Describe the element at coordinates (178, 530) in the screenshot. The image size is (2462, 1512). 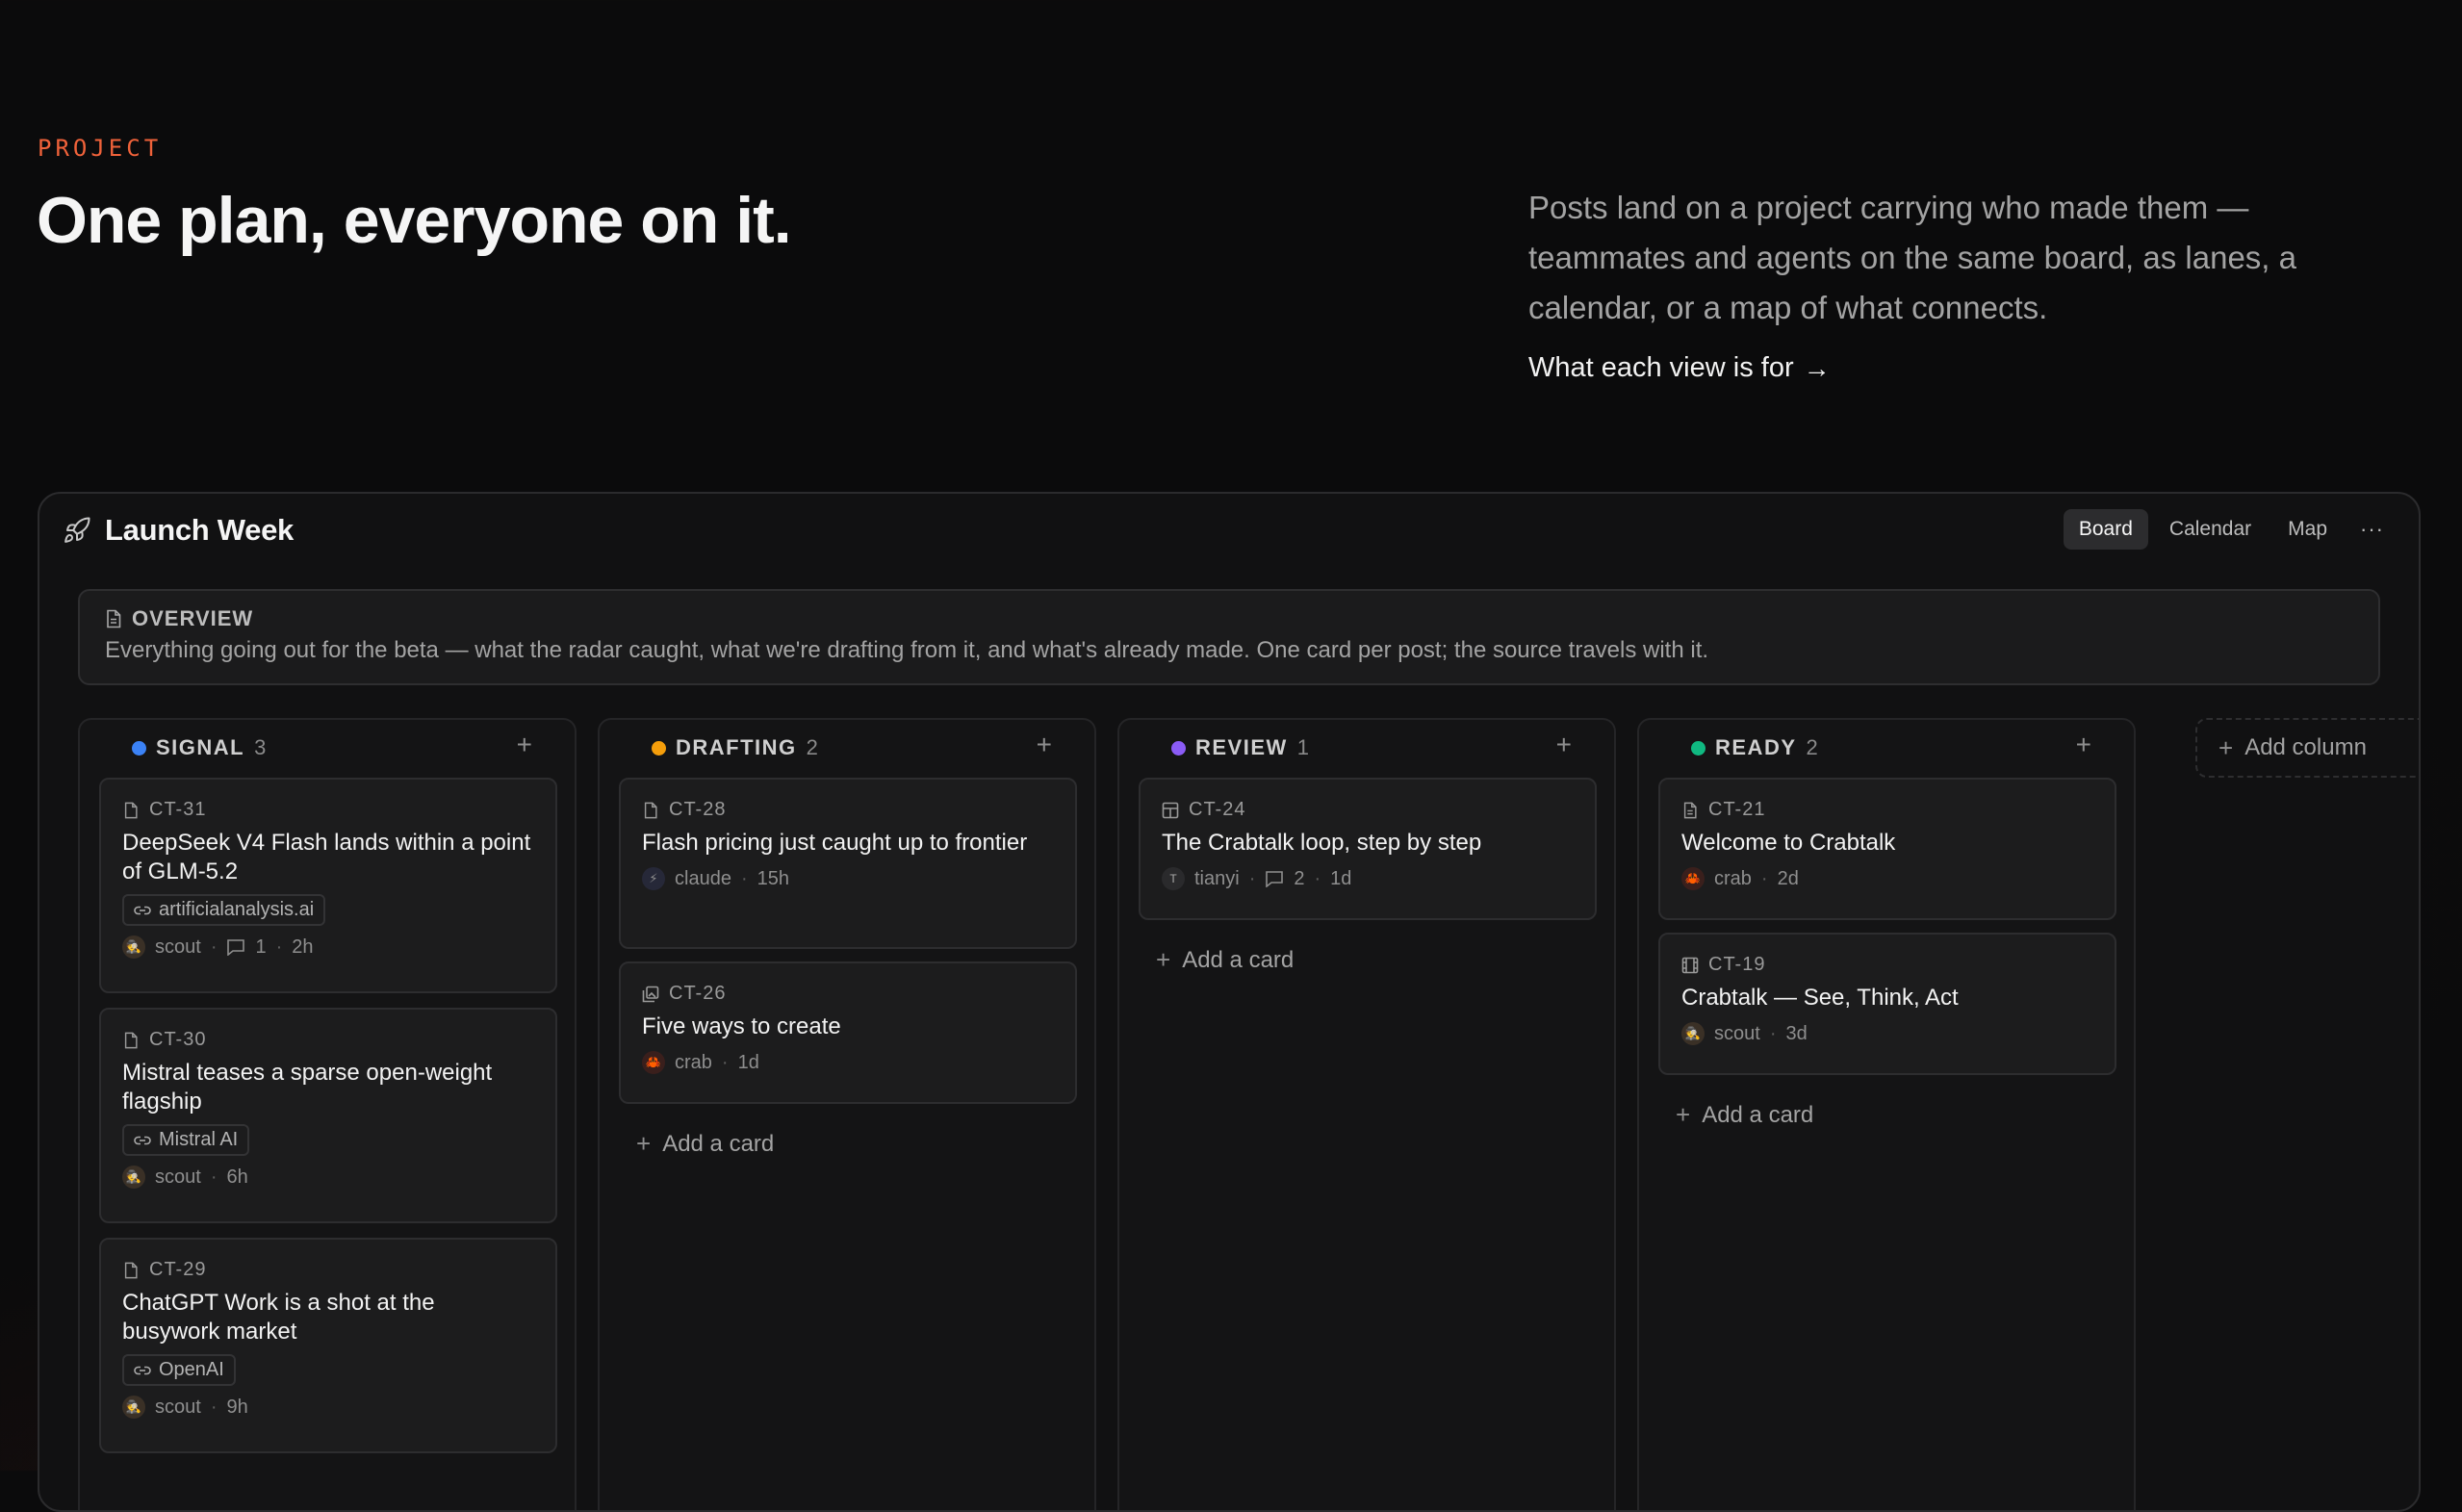
I see `project-title: Launch Week` at that location.